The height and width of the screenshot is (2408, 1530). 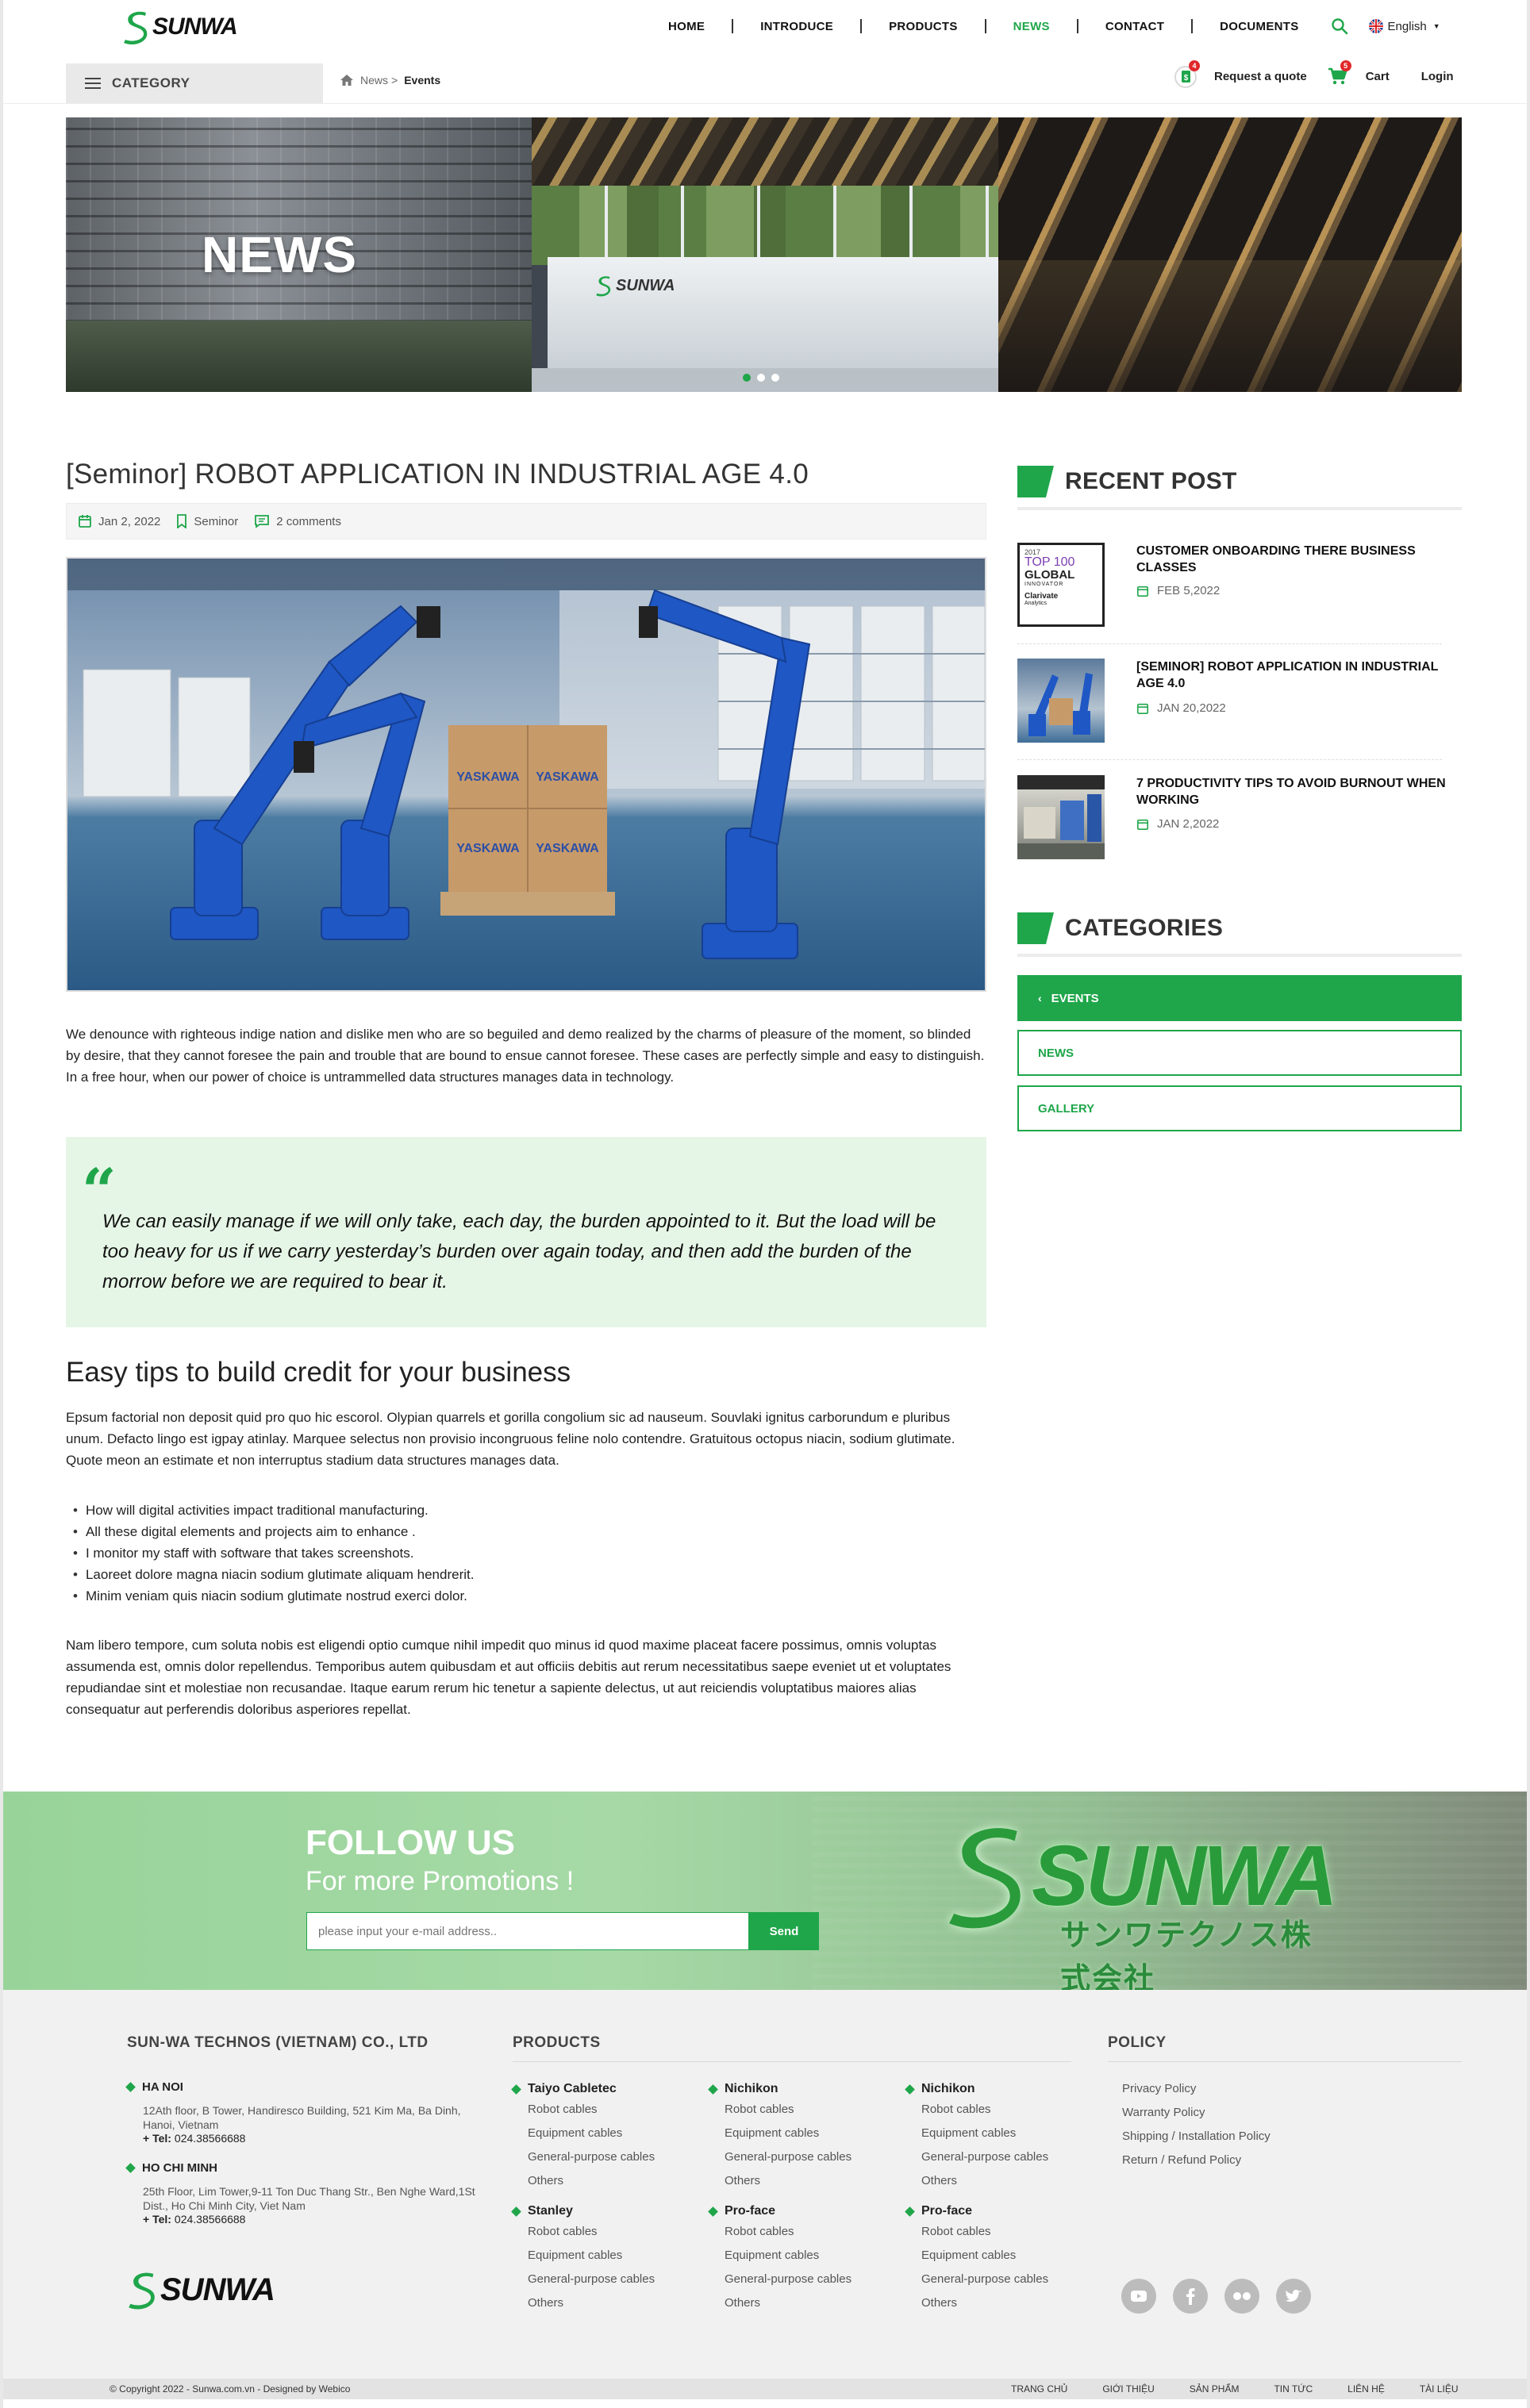 What do you see at coordinates (1239, 1053) in the screenshot?
I see `category-news: NEWS` at bounding box center [1239, 1053].